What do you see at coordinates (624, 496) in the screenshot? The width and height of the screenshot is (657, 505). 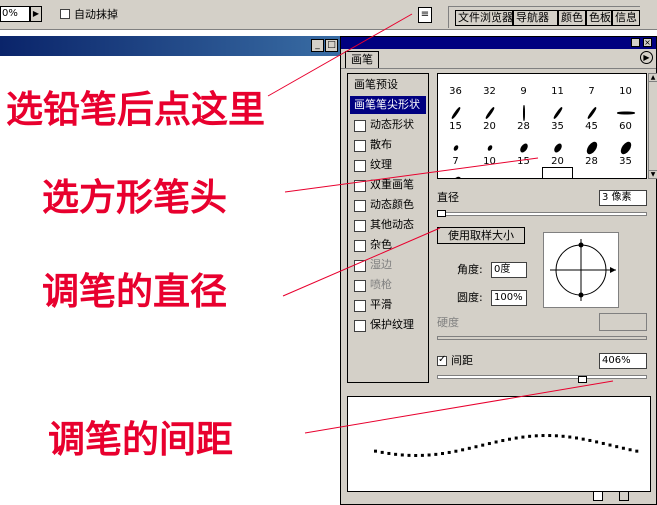 I see `trash-icon` at bounding box center [624, 496].